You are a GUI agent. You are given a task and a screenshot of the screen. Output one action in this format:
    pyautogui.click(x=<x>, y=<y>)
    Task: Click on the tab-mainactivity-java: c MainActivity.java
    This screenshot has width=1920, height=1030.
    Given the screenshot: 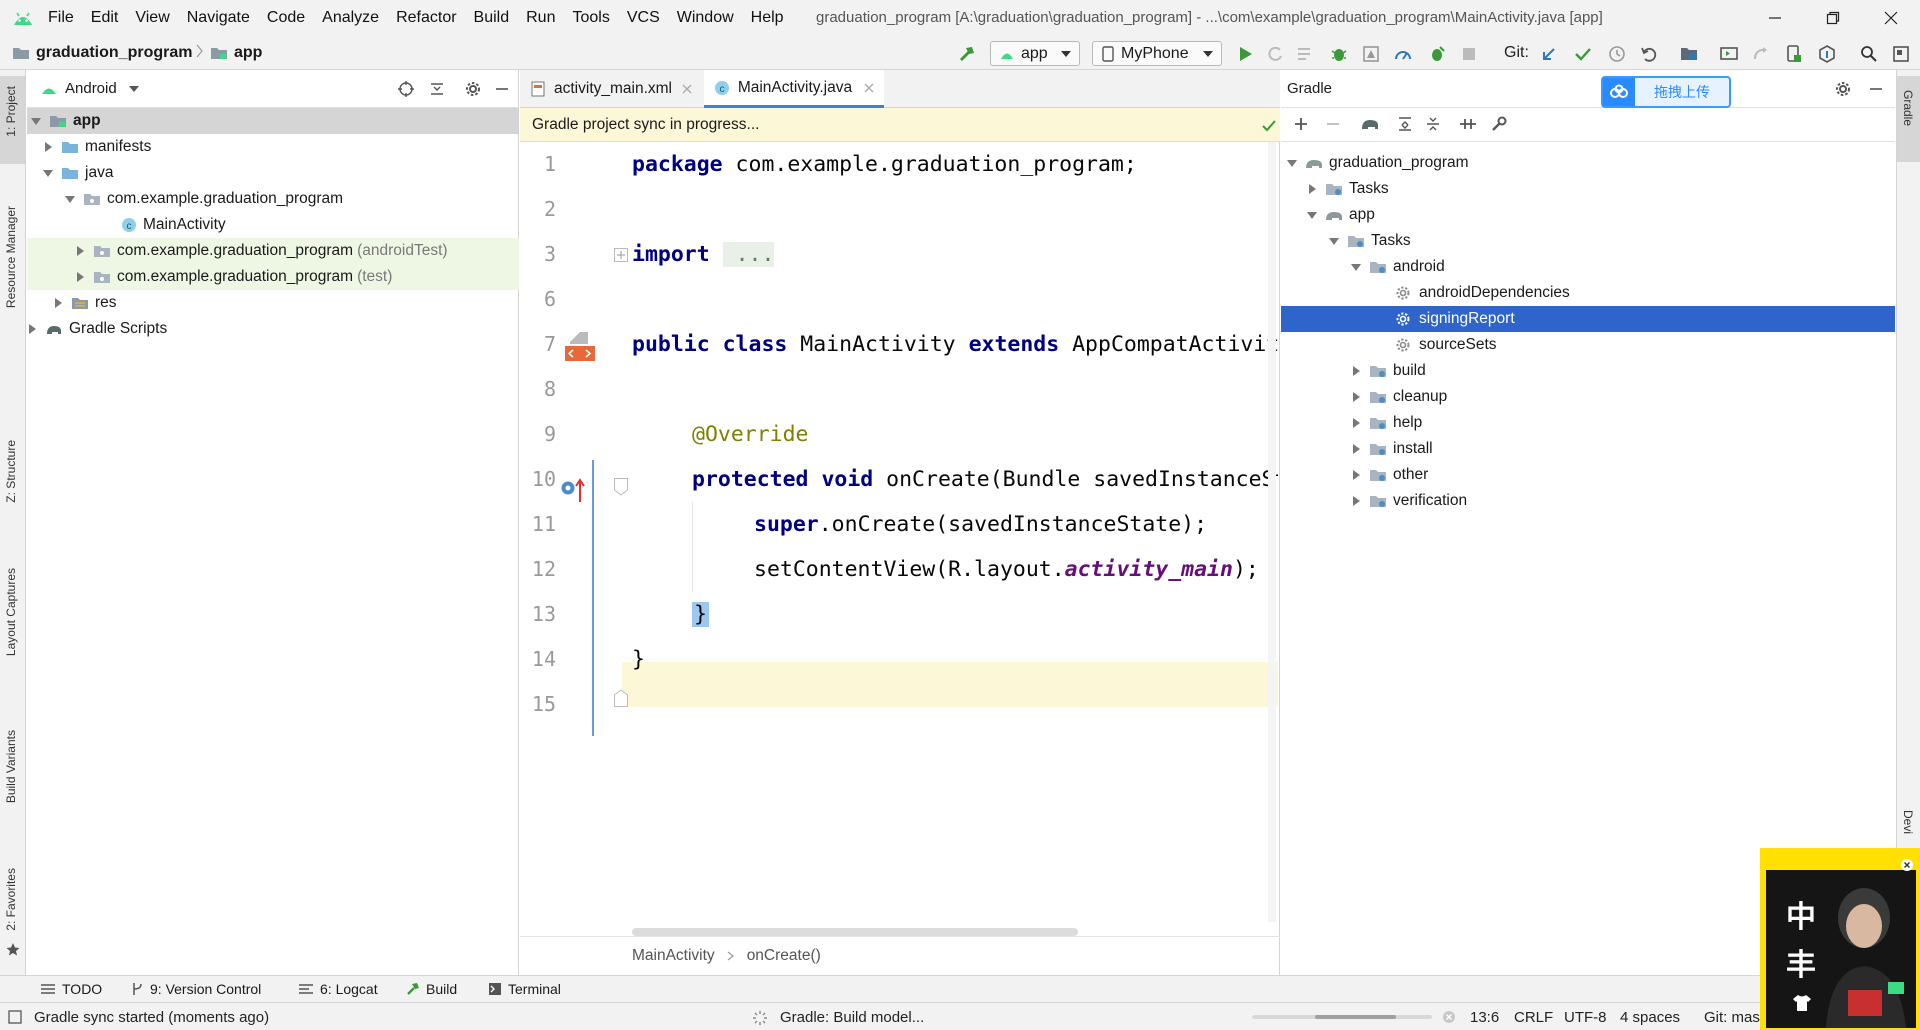 What is the action you would take?
    pyautogui.click(x=794, y=89)
    